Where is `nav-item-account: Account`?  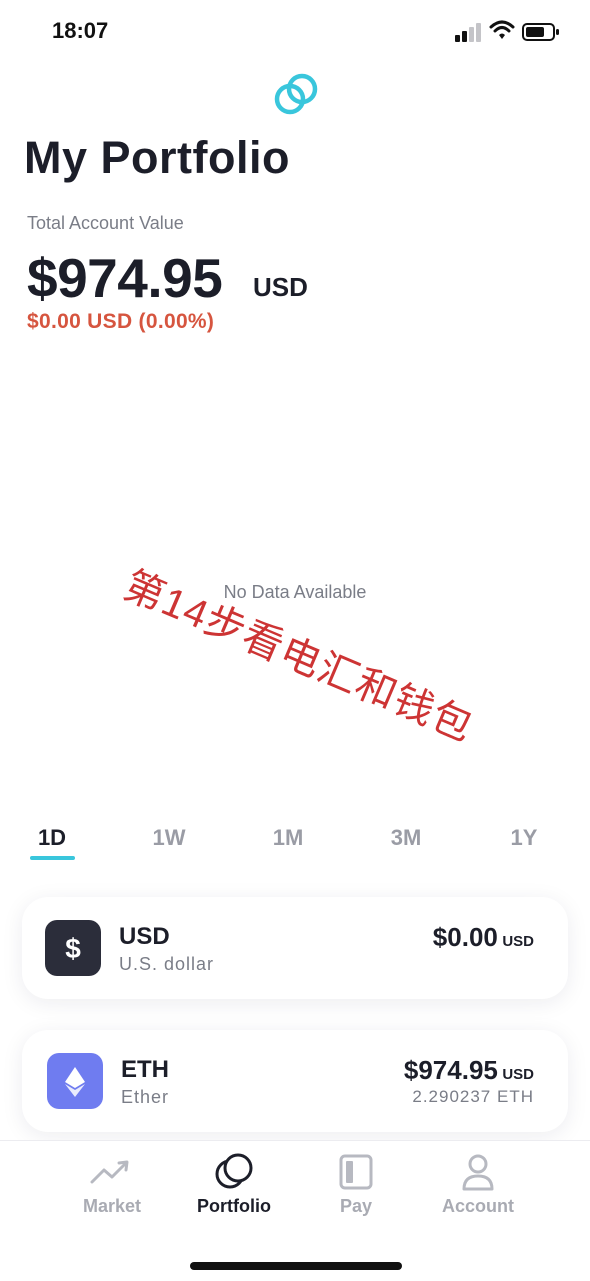
nav-item-account: Account is located at coordinates (478, 1184).